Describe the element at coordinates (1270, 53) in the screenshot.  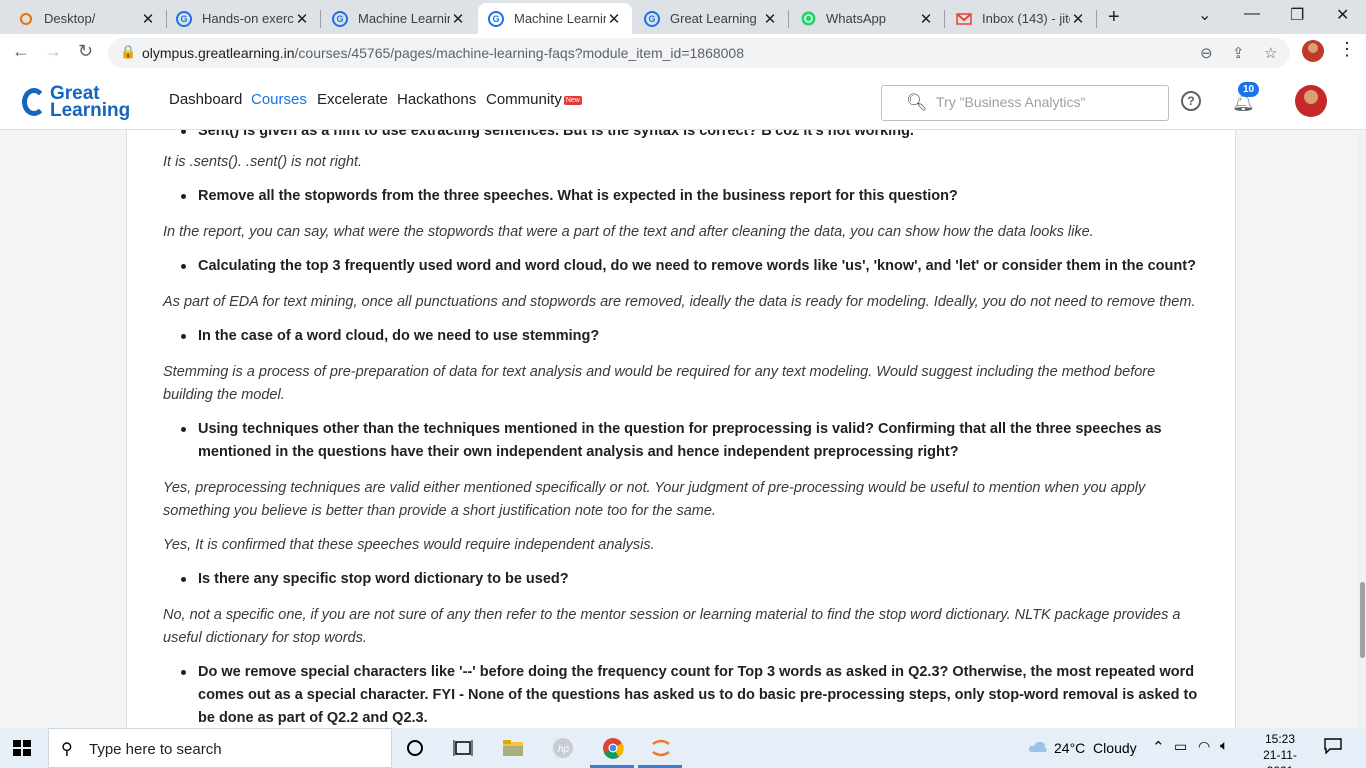
I see `bookmark-star-icon: ☆` at that location.